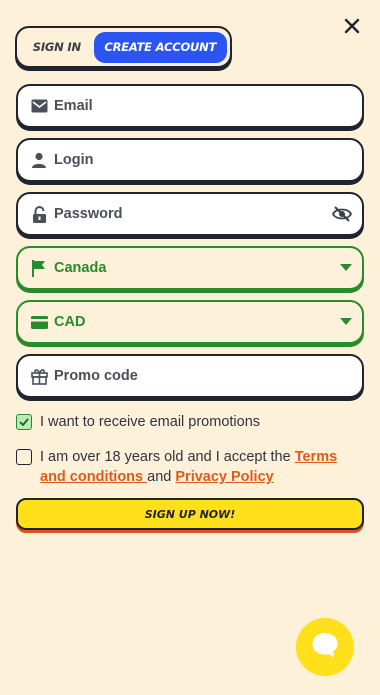 This screenshot has width=380, height=695. What do you see at coordinates (57, 47) in the screenshot?
I see `tab-sign-in: SIGN IN` at bounding box center [57, 47].